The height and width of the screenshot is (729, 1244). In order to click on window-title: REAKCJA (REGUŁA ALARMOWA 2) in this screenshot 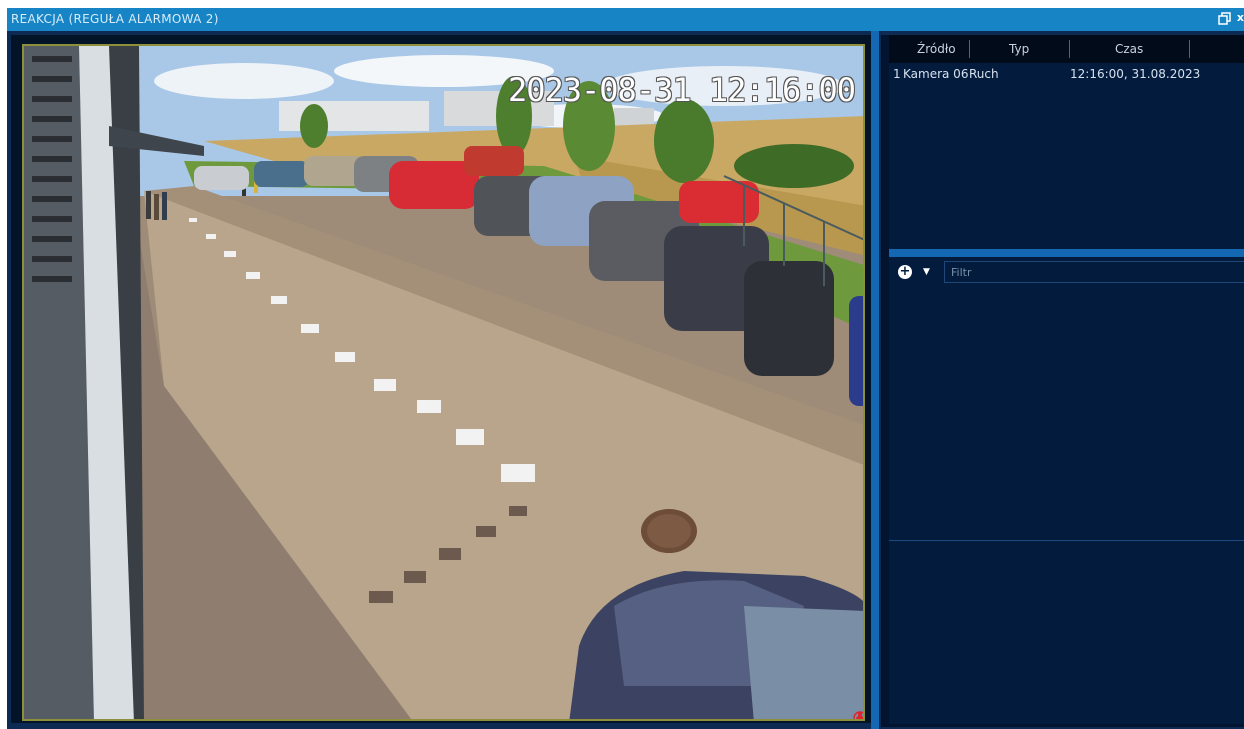, I will do `click(115, 19)`.